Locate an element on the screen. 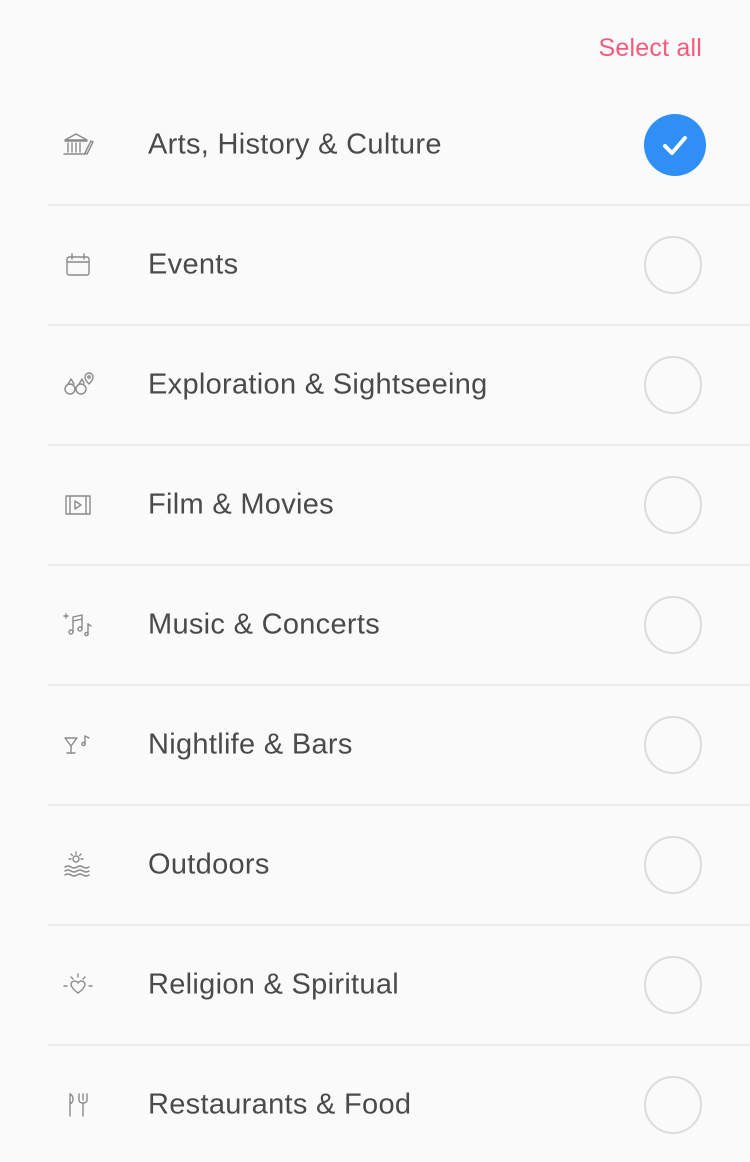  category-row-religion-spiritual: Religion & Spiritual is located at coordinates (399, 986).